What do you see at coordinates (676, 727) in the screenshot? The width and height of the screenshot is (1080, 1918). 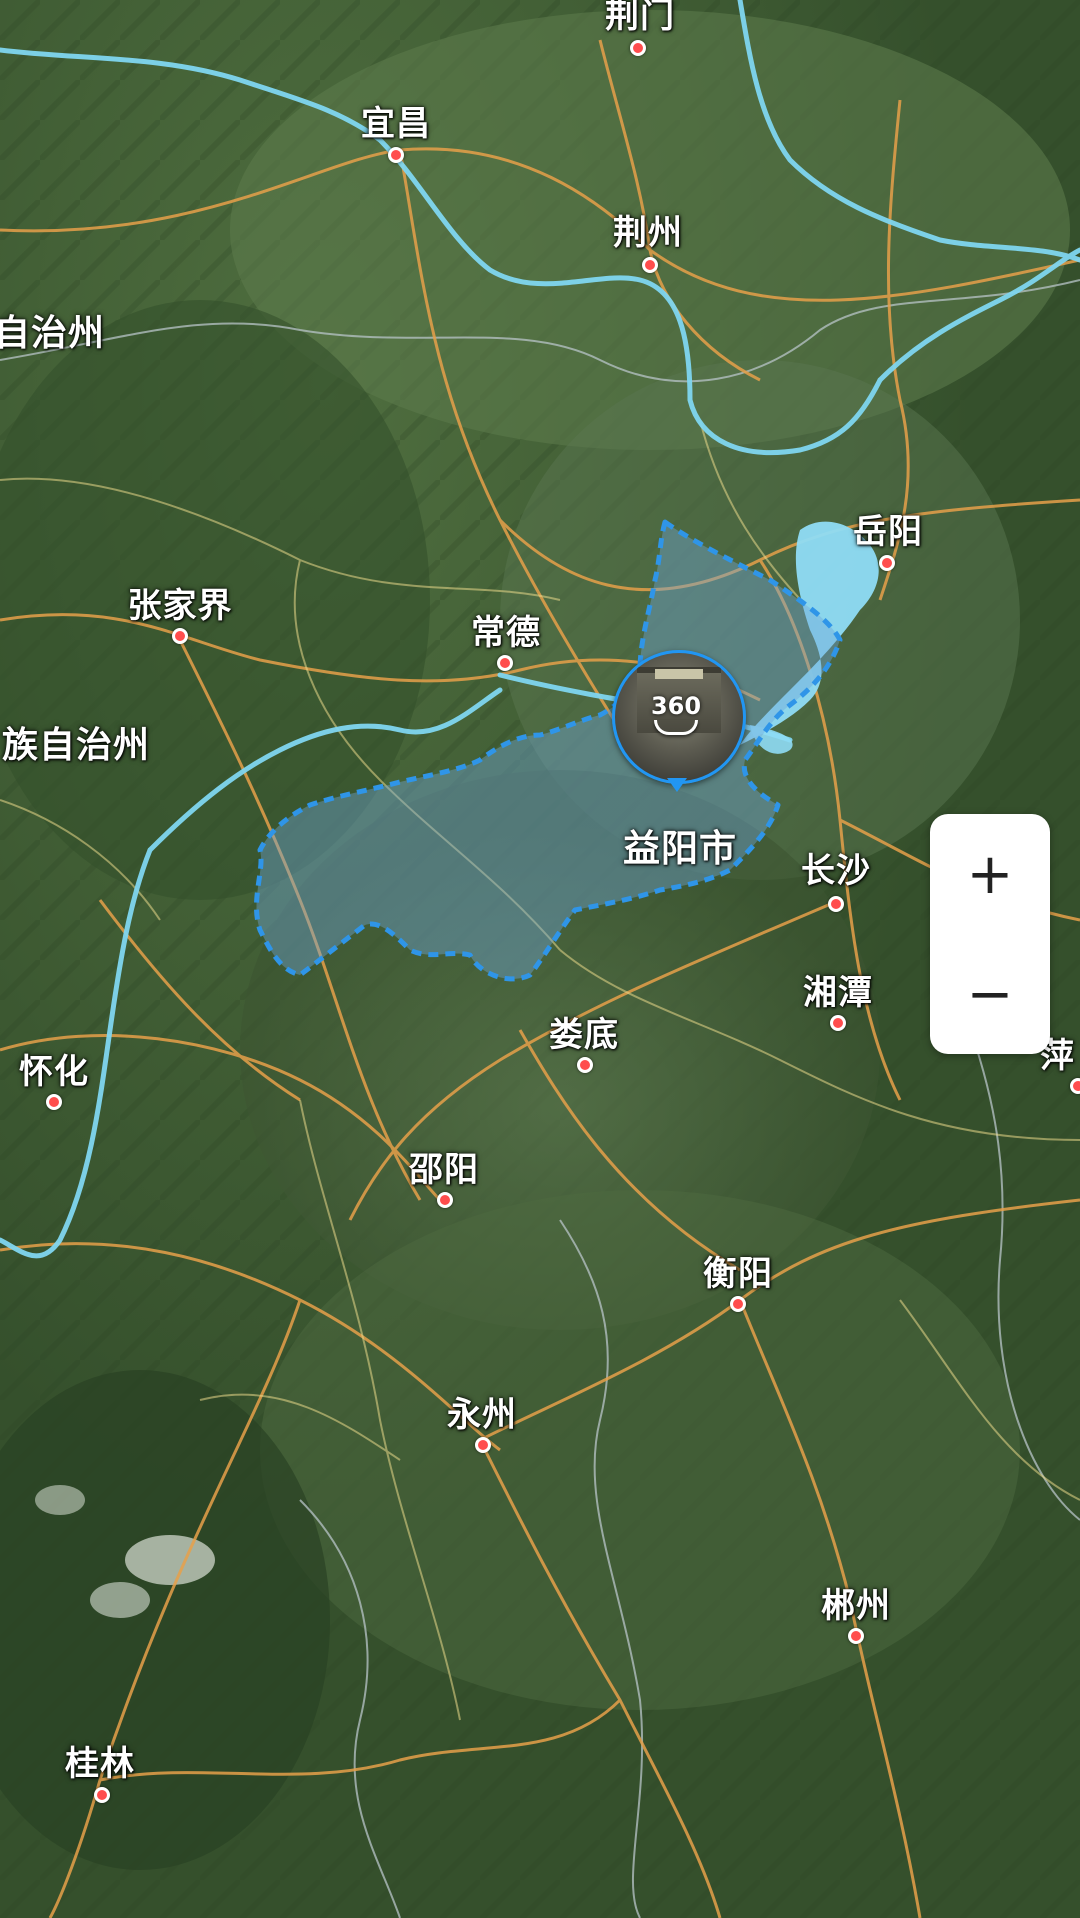 I see `rotate-arrow-icon` at bounding box center [676, 727].